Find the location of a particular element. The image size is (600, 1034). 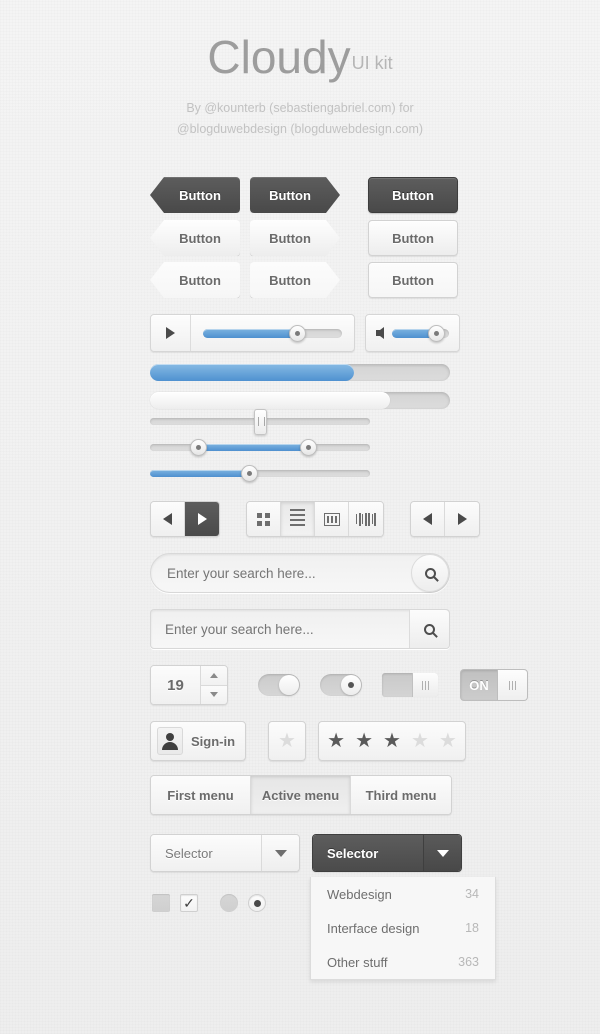

search-submit-square is located at coordinates (429, 629).